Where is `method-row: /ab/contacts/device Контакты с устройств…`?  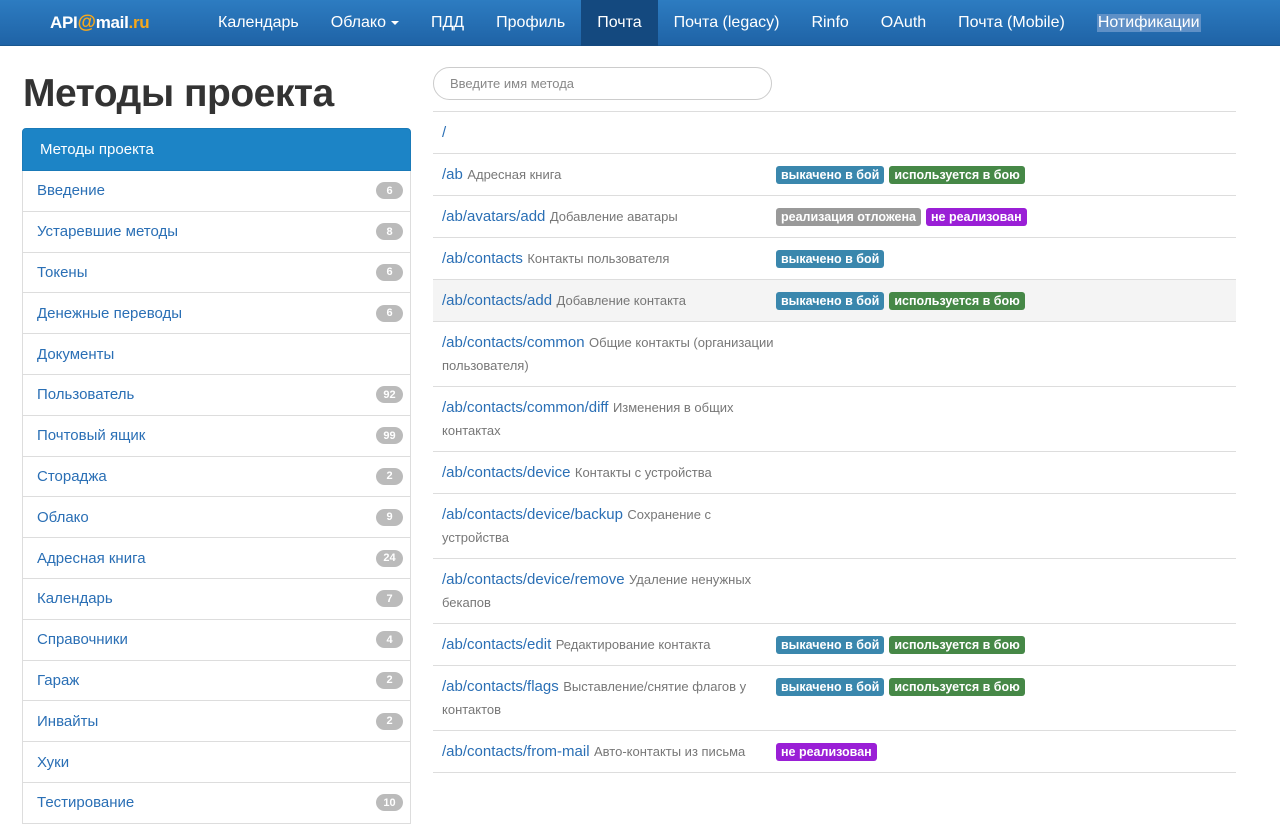 method-row: /ab/contacts/device Контакты с устройств… is located at coordinates (834, 473).